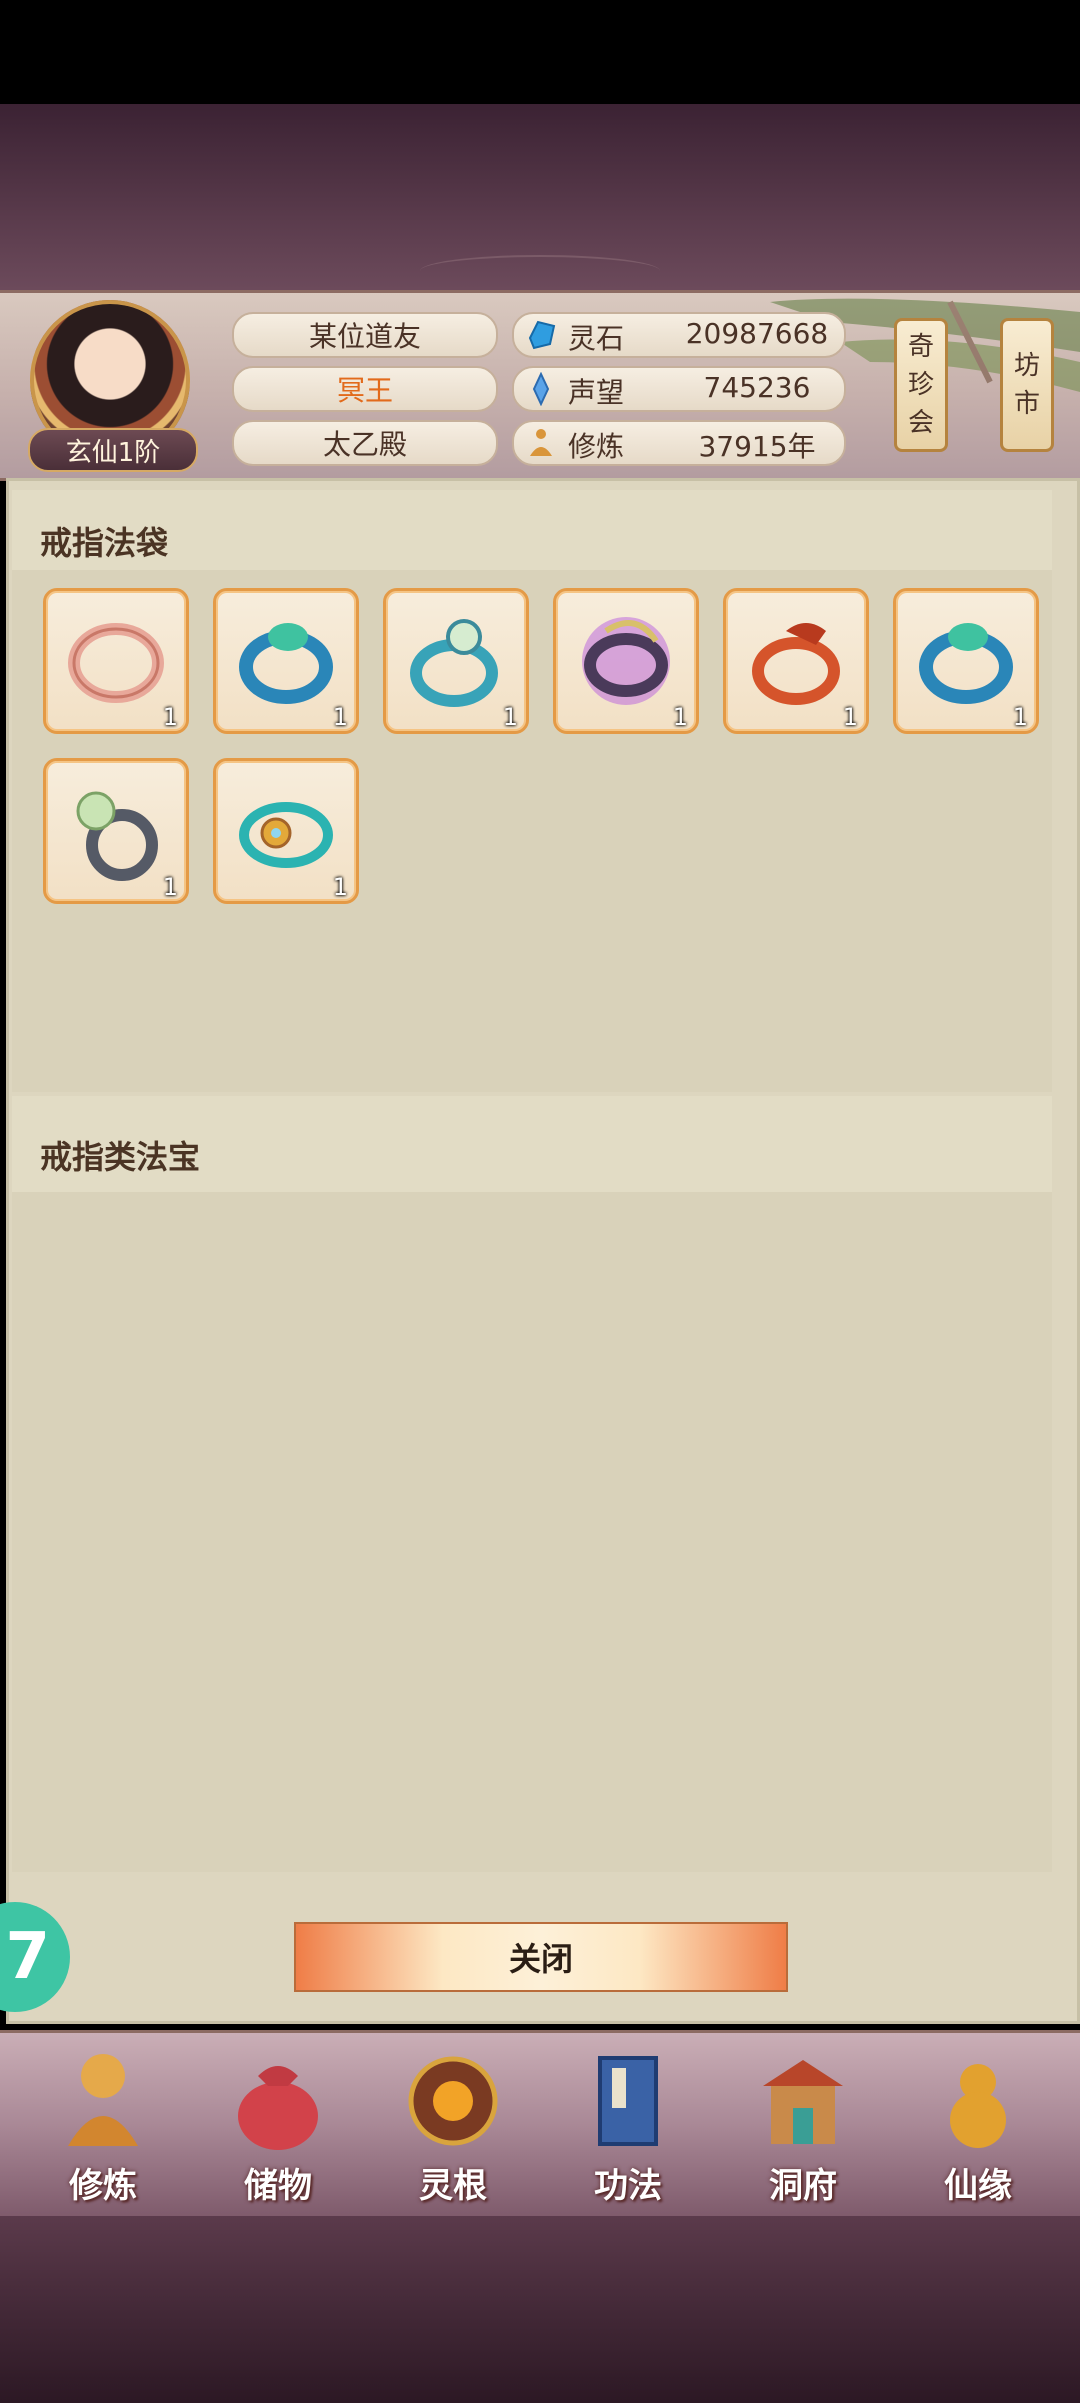 The width and height of the screenshot is (1080, 2403). What do you see at coordinates (921, 385) in the screenshot?
I see `qizhenhui-button: 奇珍会` at bounding box center [921, 385].